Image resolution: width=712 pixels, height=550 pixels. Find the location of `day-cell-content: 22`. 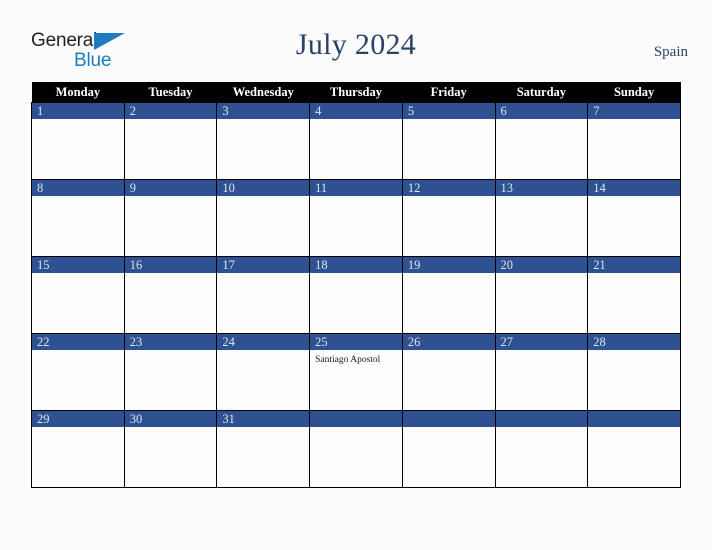

day-cell-content: 22 is located at coordinates (78, 372).